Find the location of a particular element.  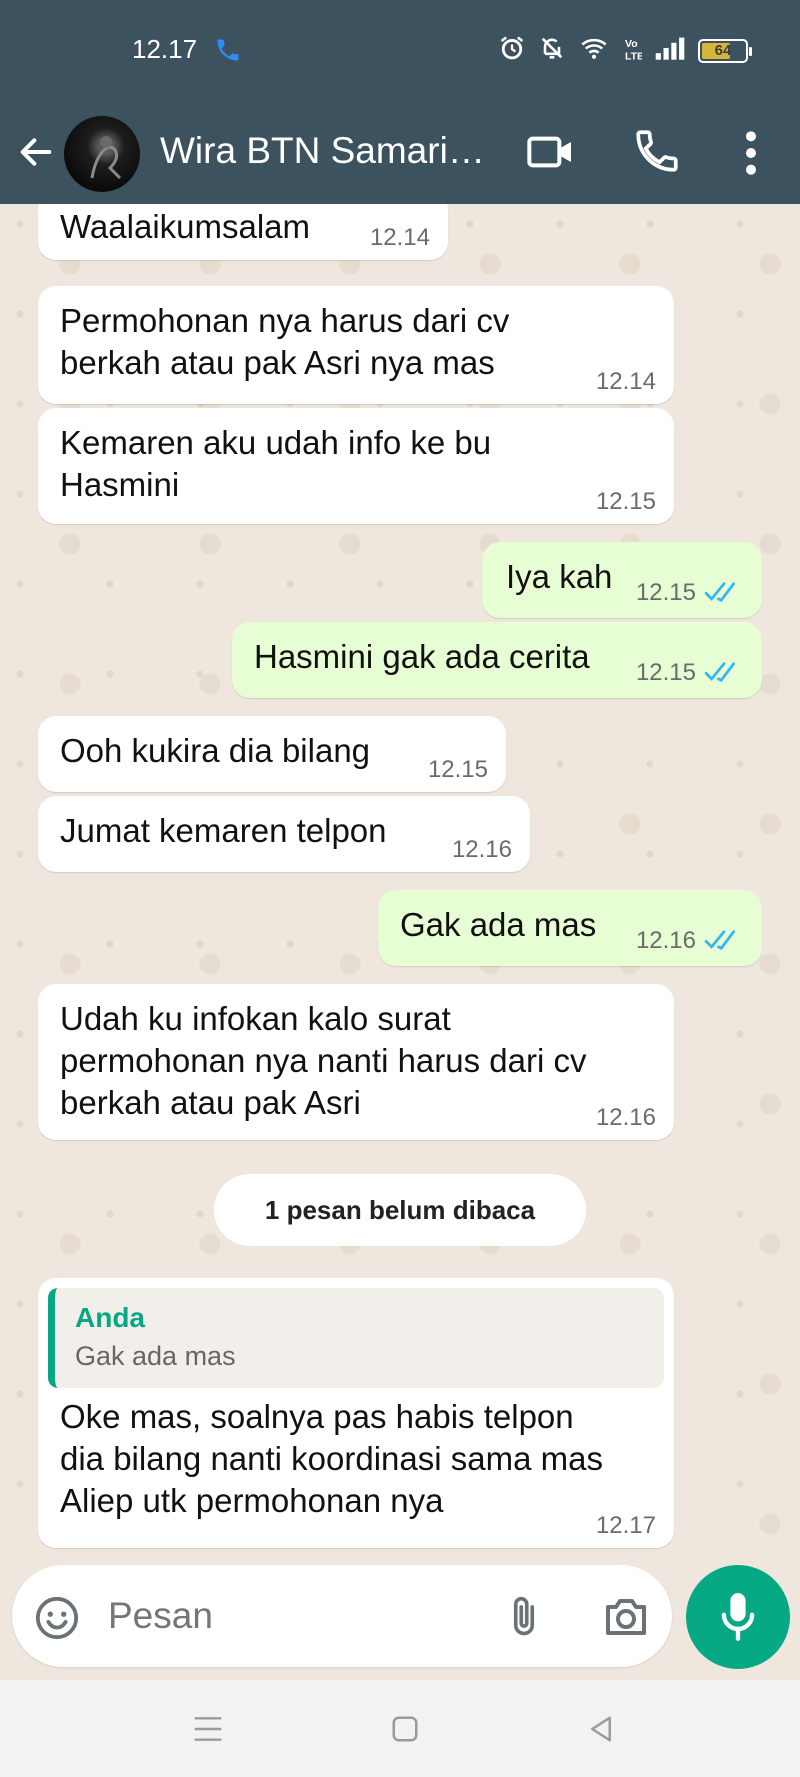

quoted-text: Gak ada mas is located at coordinates (155, 1356).